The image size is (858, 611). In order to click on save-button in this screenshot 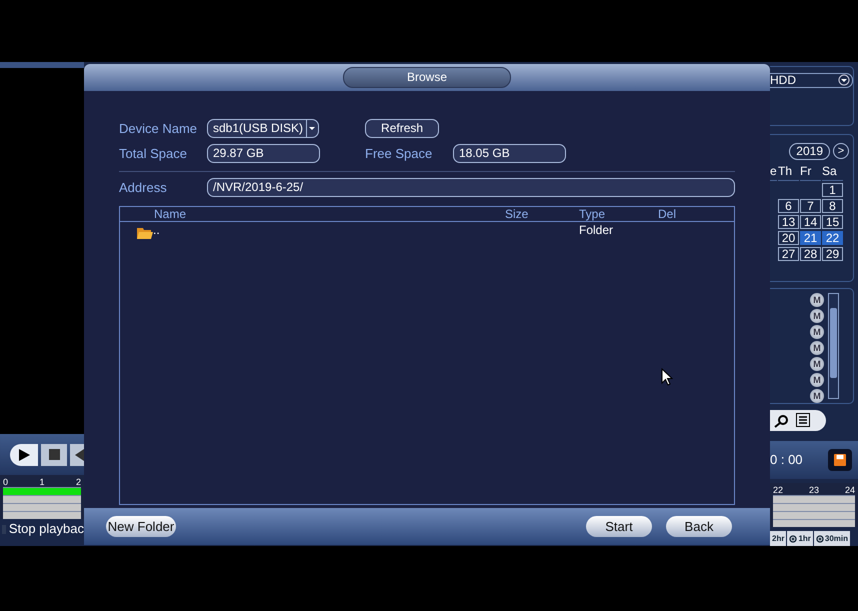, I will do `click(840, 459)`.